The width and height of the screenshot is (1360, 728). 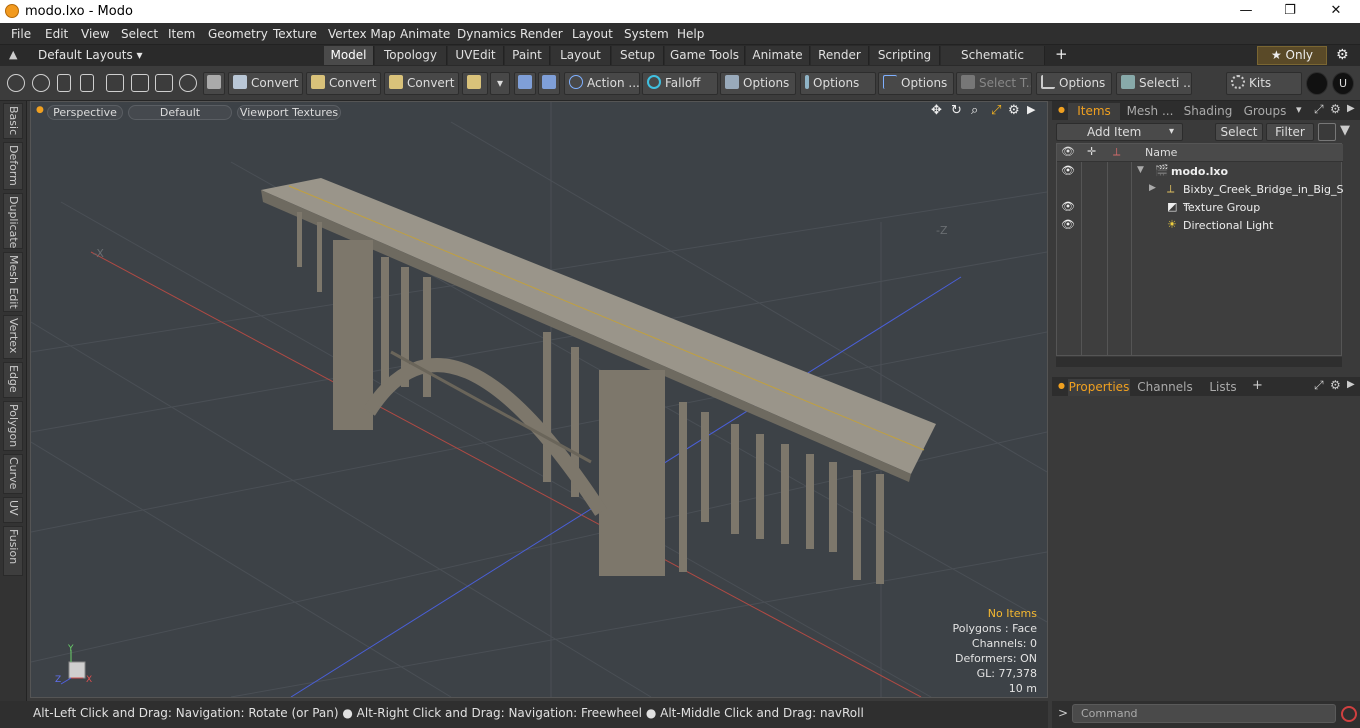 I want to click on filter-funnel-icon: ▼, so click(x=1345, y=130).